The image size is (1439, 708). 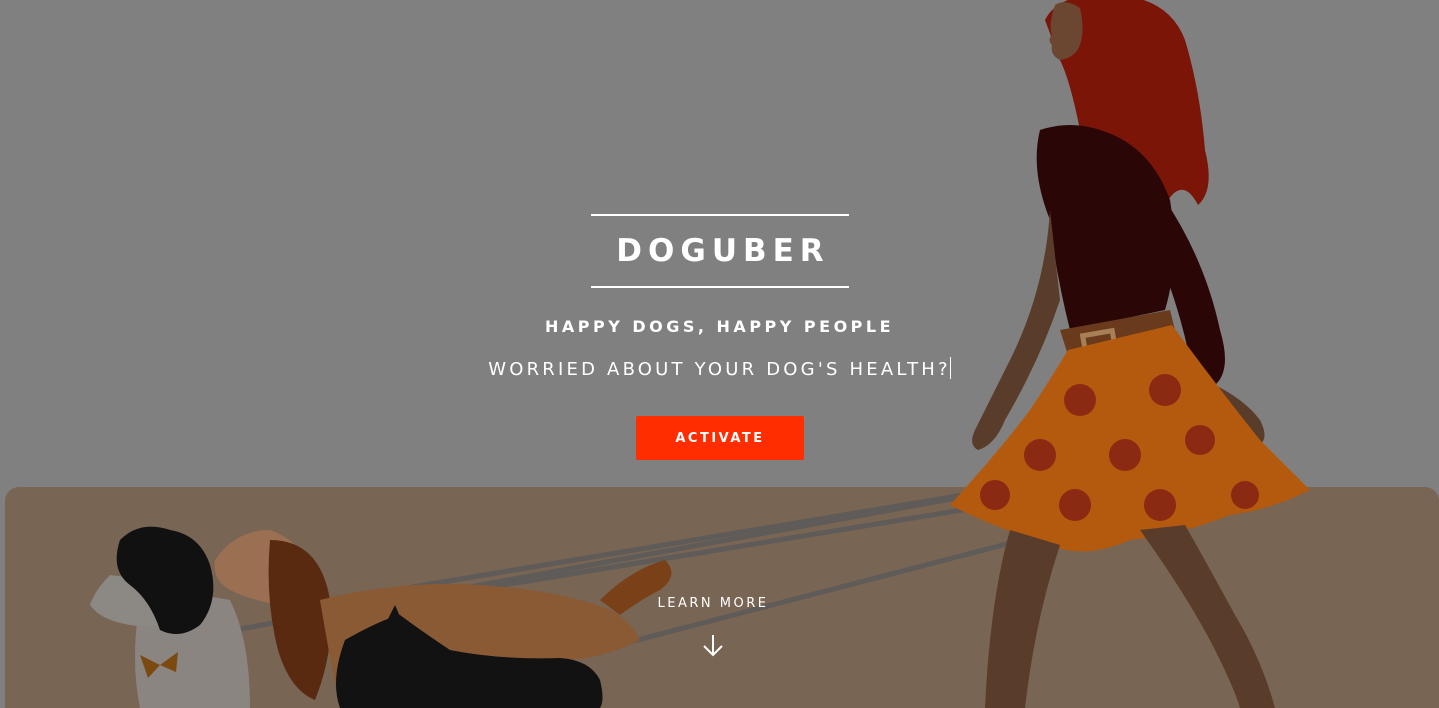 I want to click on arrow-down-icon, so click(x=713, y=646).